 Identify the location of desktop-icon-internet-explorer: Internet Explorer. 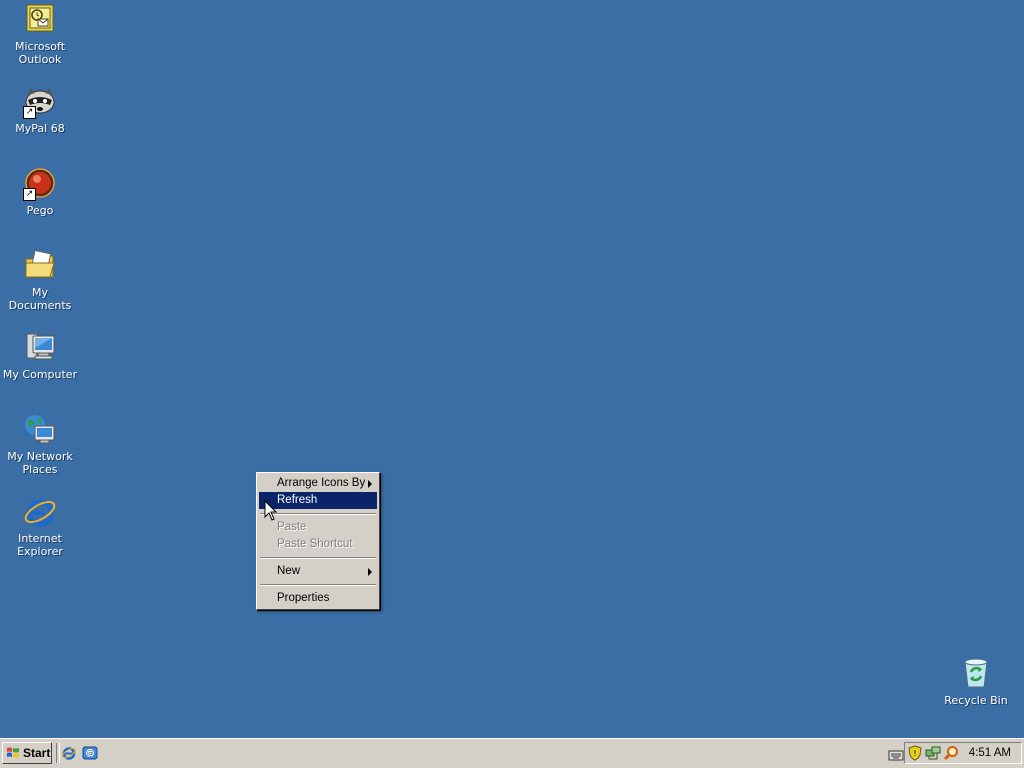
(40, 526).